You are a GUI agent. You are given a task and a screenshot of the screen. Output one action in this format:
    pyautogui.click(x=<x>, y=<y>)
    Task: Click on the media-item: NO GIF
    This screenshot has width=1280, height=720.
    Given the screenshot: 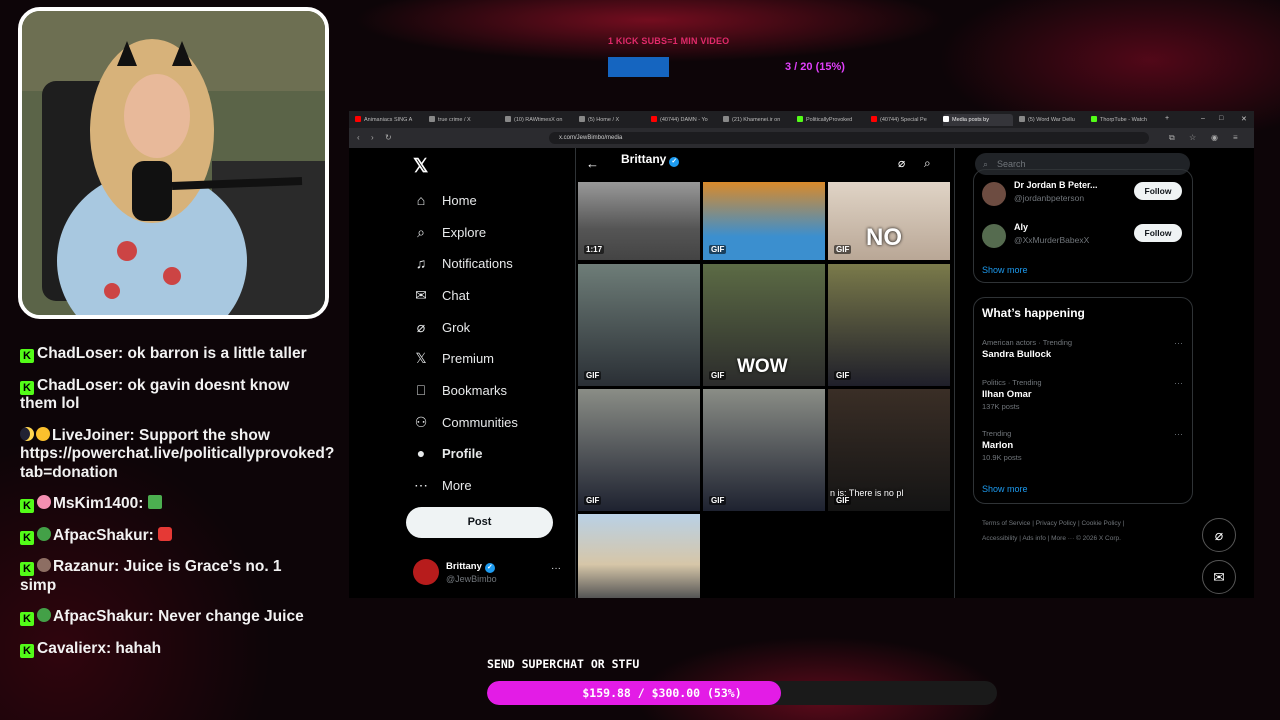 What is the action you would take?
    pyautogui.click(x=889, y=221)
    